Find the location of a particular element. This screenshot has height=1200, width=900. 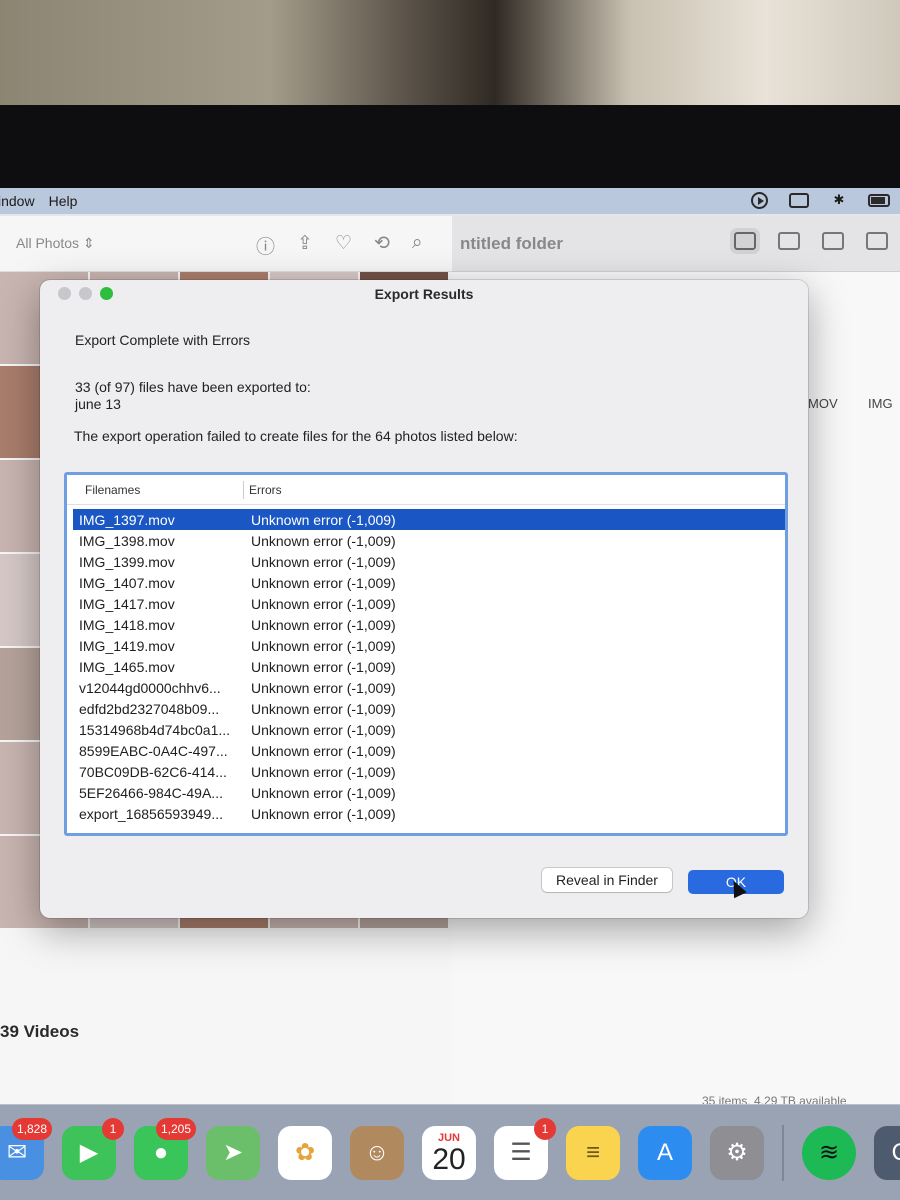

now-playing-icon is located at coordinates (759, 200).